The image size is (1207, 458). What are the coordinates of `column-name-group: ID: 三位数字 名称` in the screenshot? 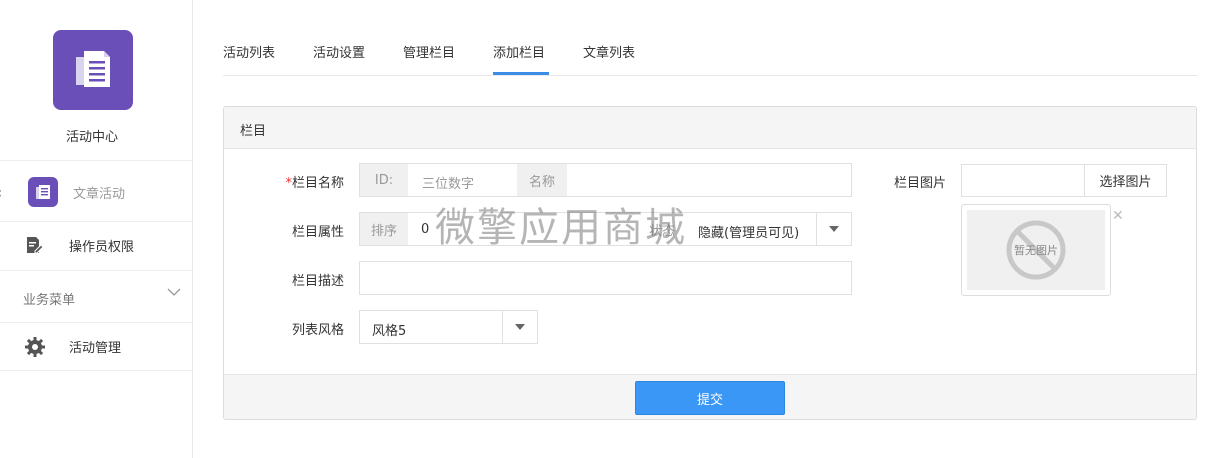 It's located at (605, 180).